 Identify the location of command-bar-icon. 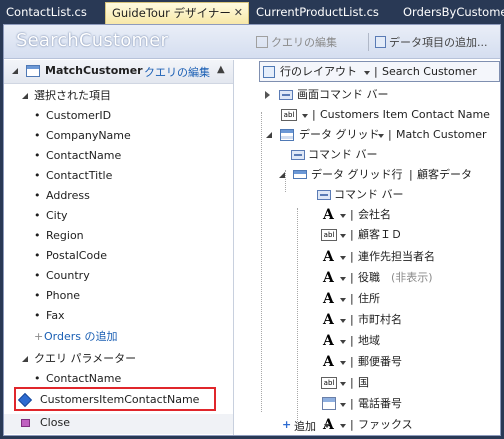
(298, 155).